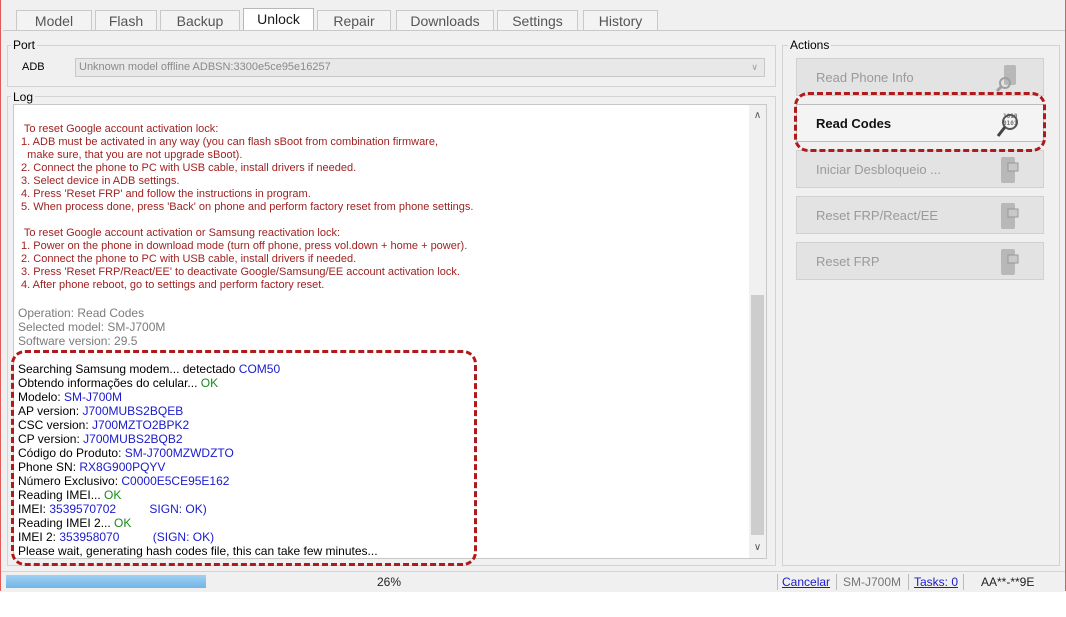 The height and width of the screenshot is (617, 1066). What do you see at coordinates (537, 20) in the screenshot?
I see `tab-settings: Settings` at bounding box center [537, 20].